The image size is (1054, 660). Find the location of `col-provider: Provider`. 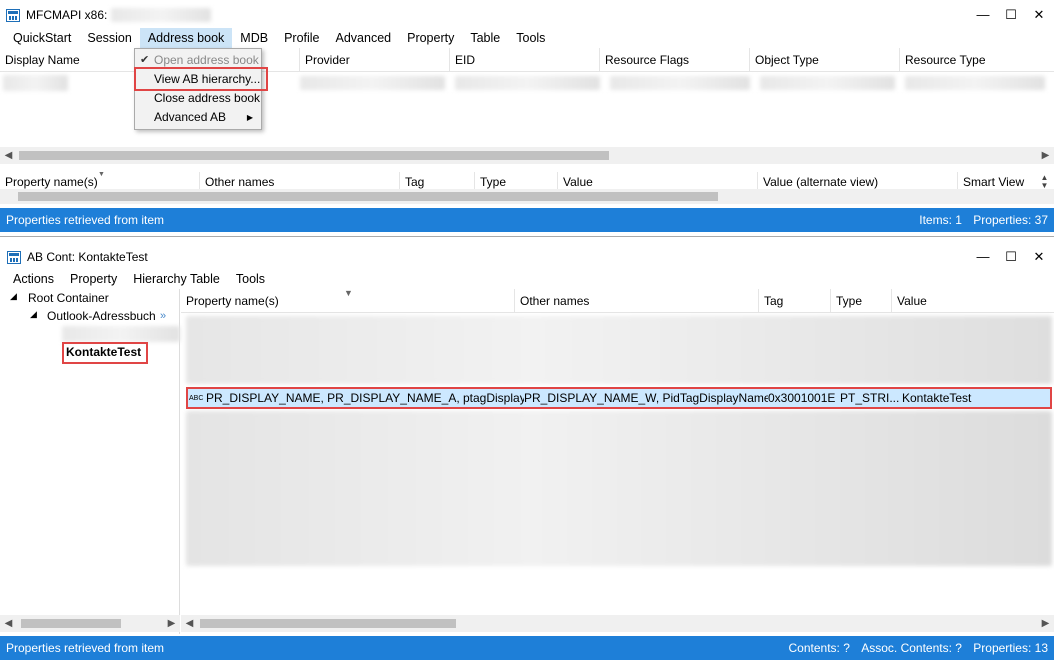

col-provider: Provider is located at coordinates (375, 59).